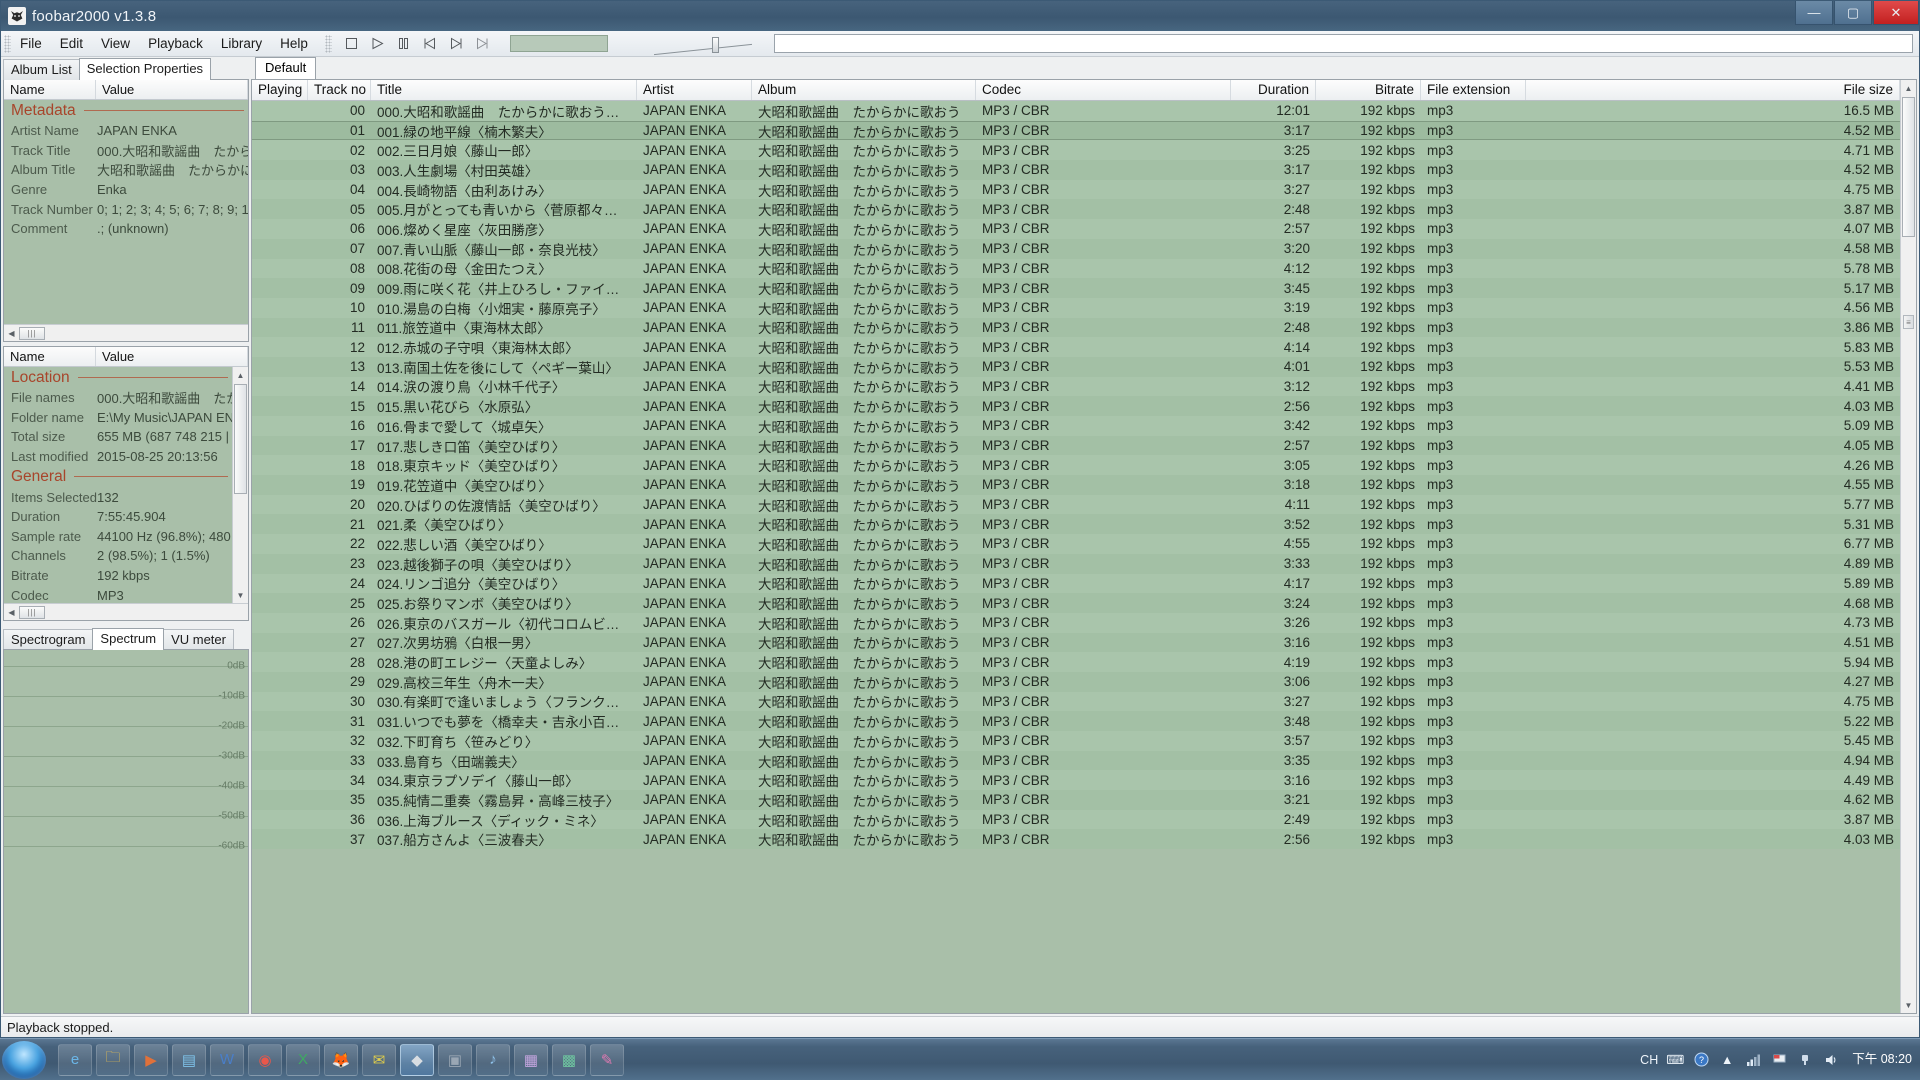 The height and width of the screenshot is (1080, 1920). I want to click on volume-knob, so click(715, 44).